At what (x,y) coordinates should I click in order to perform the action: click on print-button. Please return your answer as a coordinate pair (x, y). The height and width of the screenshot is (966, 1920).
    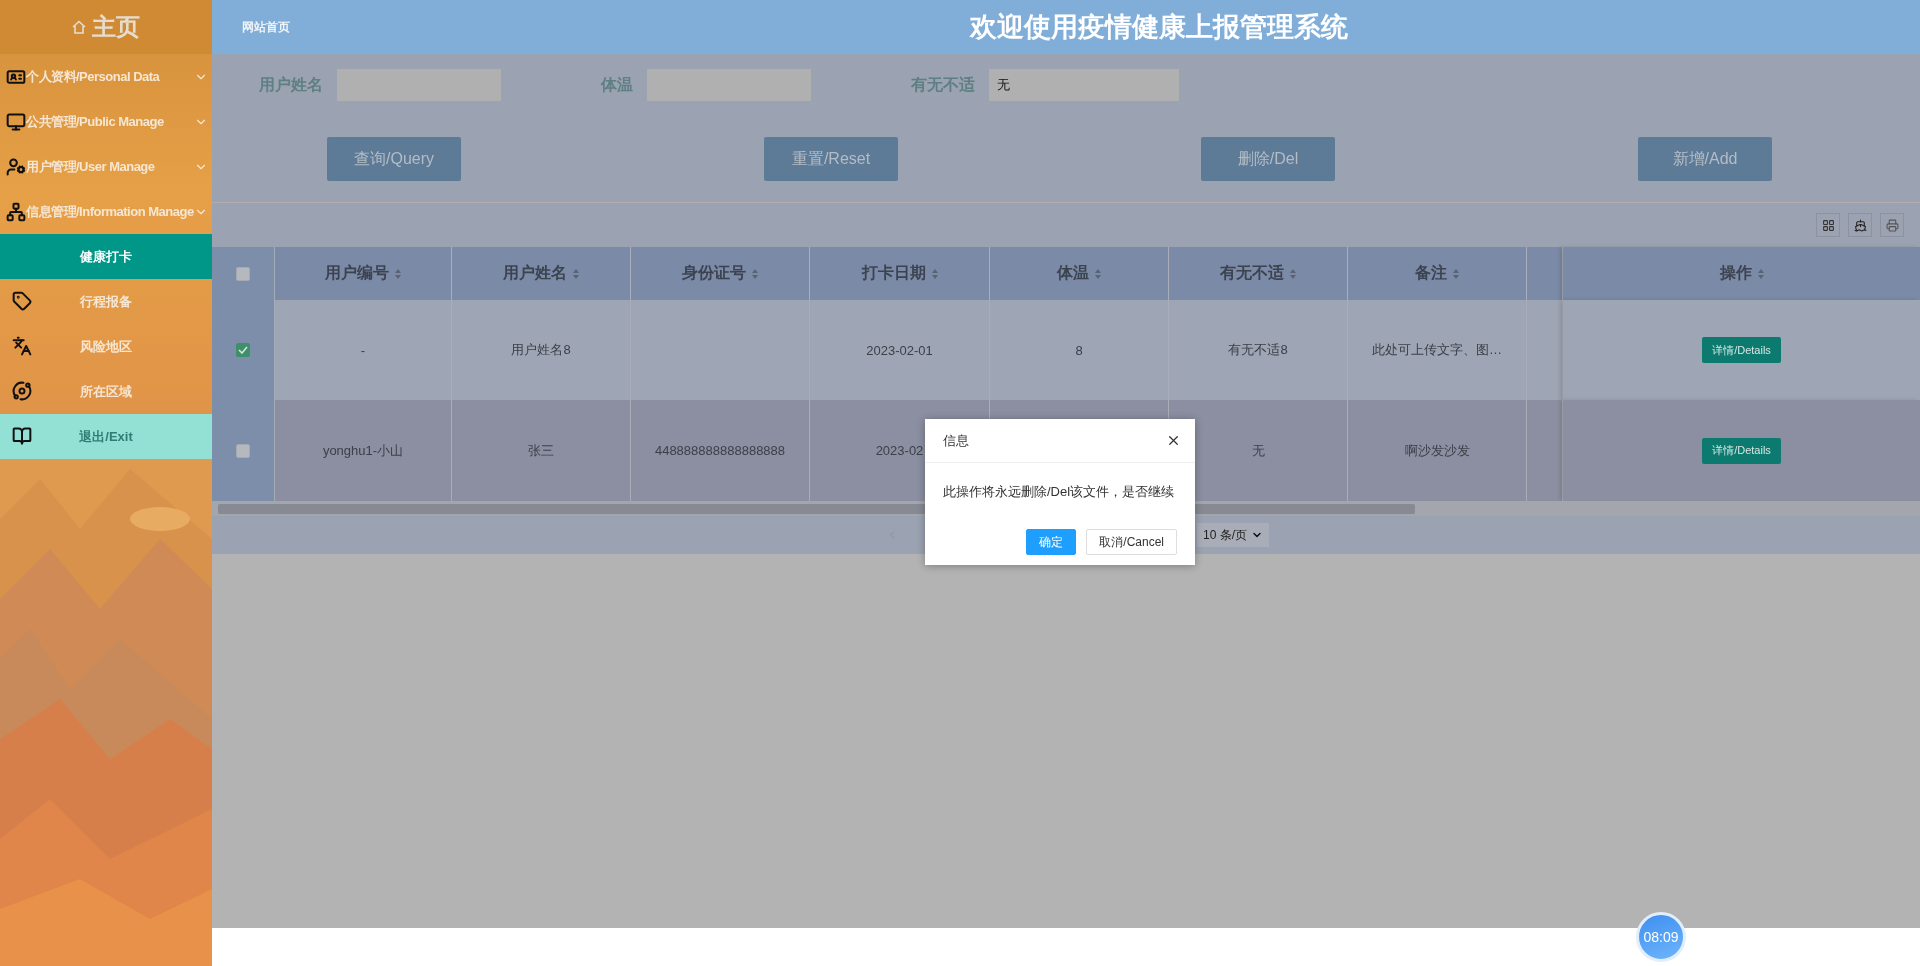
    Looking at the image, I should click on (1892, 225).